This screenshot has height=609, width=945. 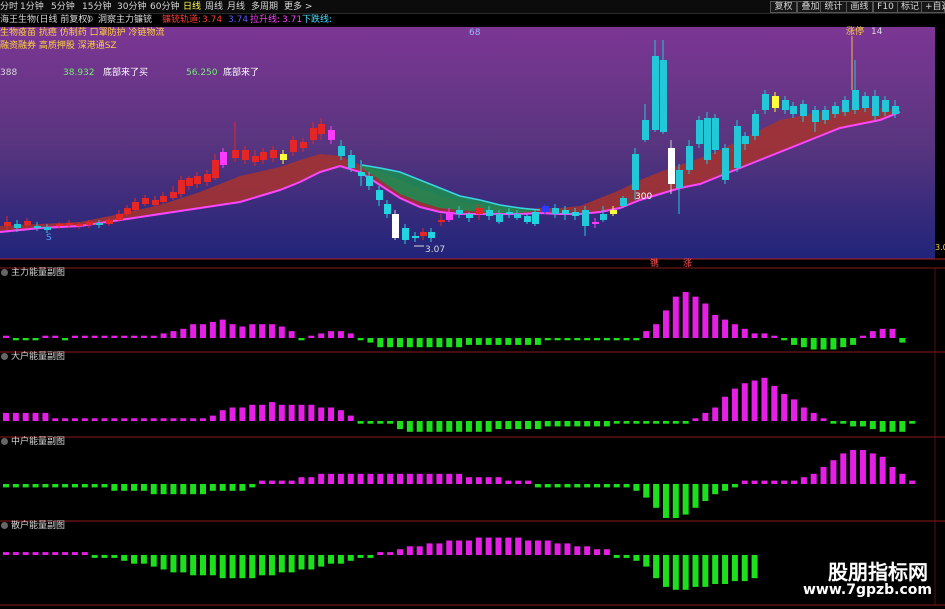 What do you see at coordinates (90, 20) in the screenshot?
I see `settings-gear-icon: ⚙` at bounding box center [90, 20].